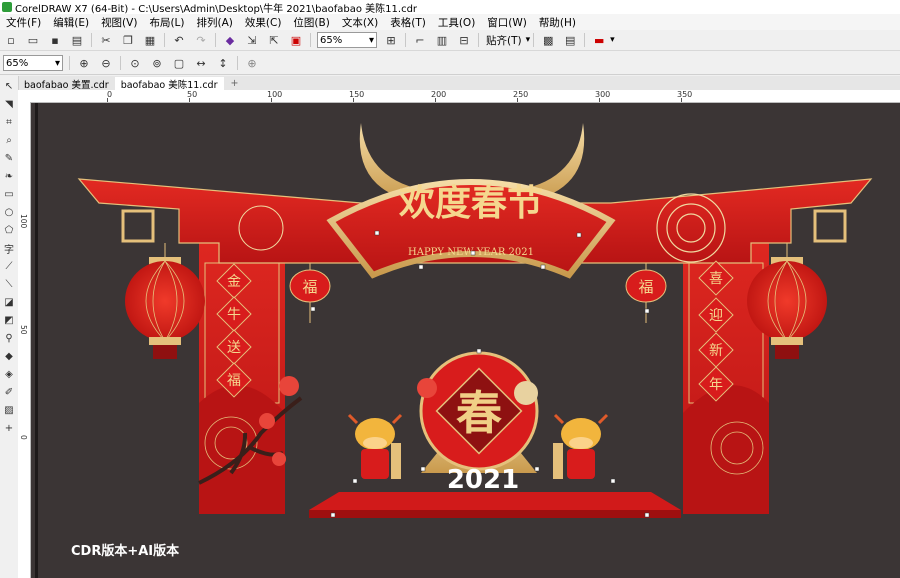 Image resolution: width=900 pixels, height=578 pixels. I want to click on tab-baofabao-meizhi: baofabao 美置.cdr, so click(66, 84).